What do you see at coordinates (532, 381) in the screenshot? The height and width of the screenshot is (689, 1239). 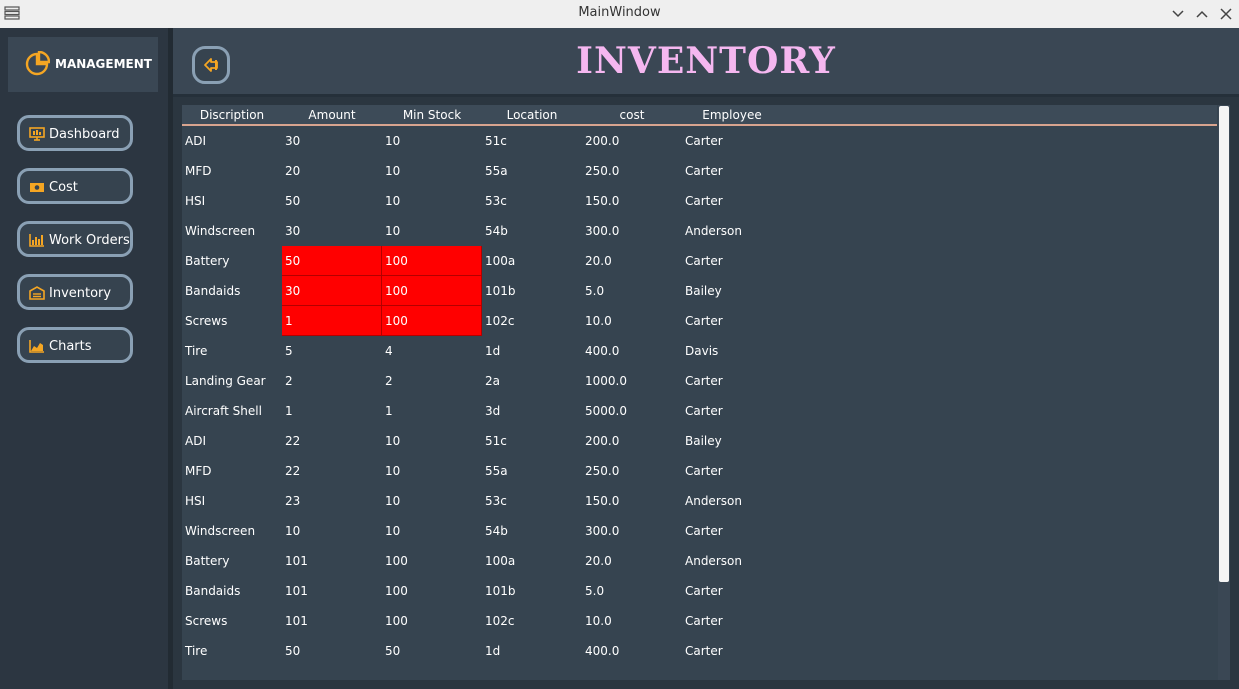 I see `table-cell: 2a` at bounding box center [532, 381].